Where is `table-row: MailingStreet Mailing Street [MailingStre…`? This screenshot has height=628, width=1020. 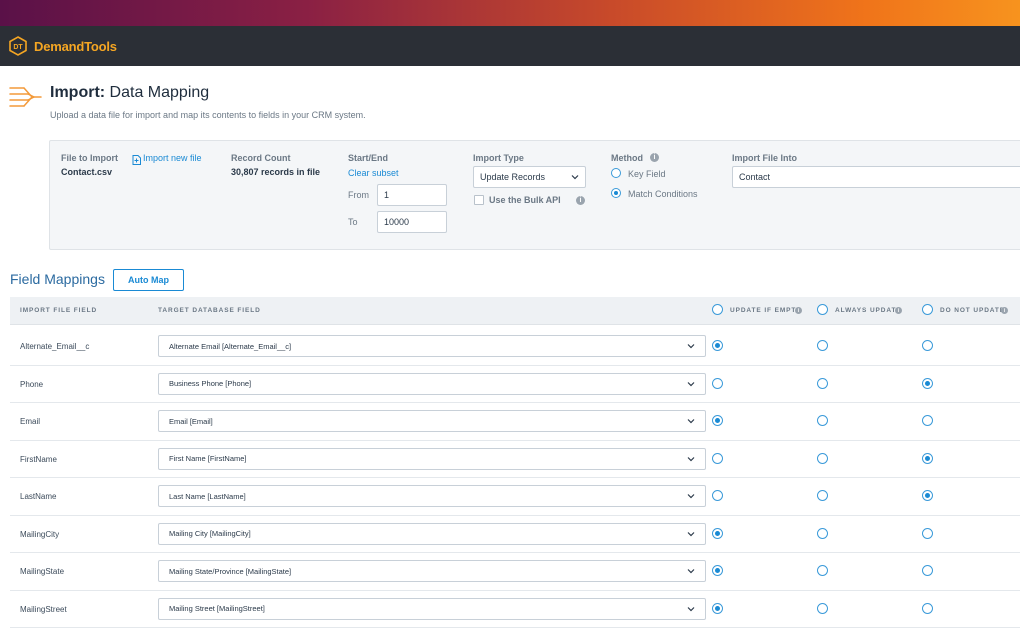
table-row: MailingStreet Mailing Street [MailingStre… is located at coordinates (515, 609).